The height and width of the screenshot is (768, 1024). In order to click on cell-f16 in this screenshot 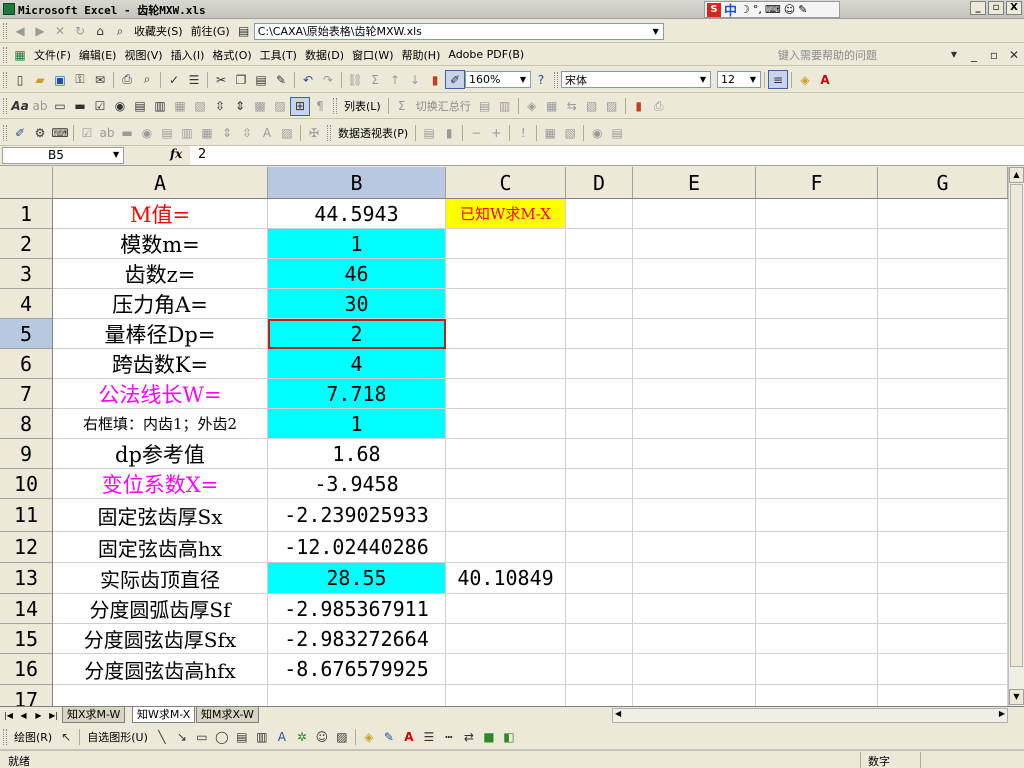, I will do `click(817, 669)`.